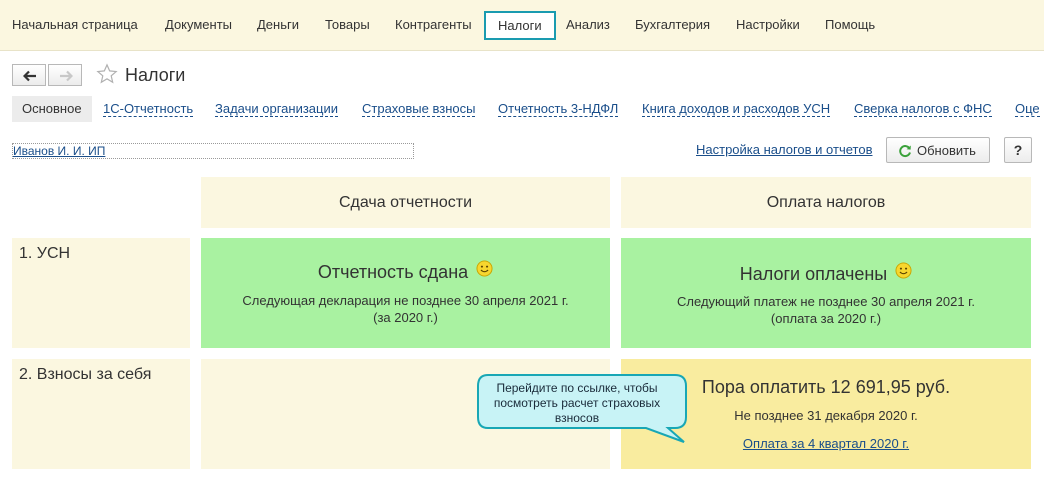 The image size is (1044, 486). What do you see at coordinates (826, 318) in the screenshot?
I see `usn-payment-next-period: (оплата за 2020 г.)` at bounding box center [826, 318].